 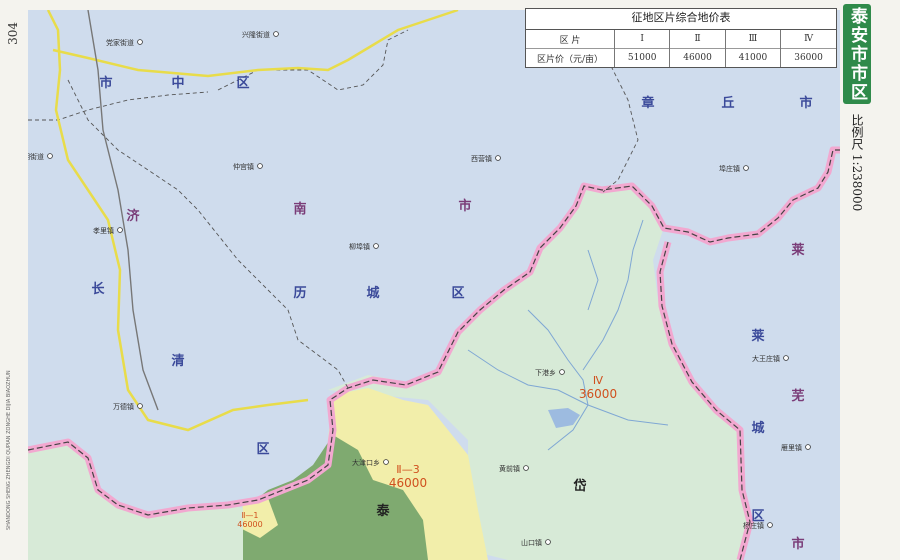 I want to click on legend-price-cell: 46000, so click(x=697, y=57).